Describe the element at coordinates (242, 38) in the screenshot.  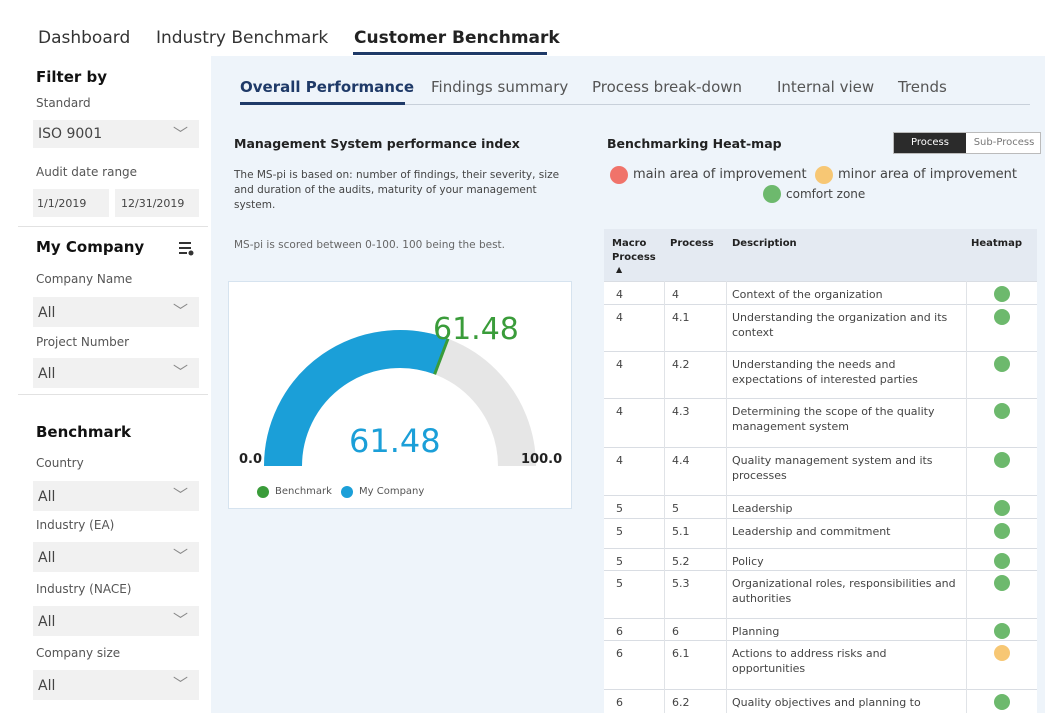
I see `nav-tab-industry-benchmark: Industry Benchmark` at that location.